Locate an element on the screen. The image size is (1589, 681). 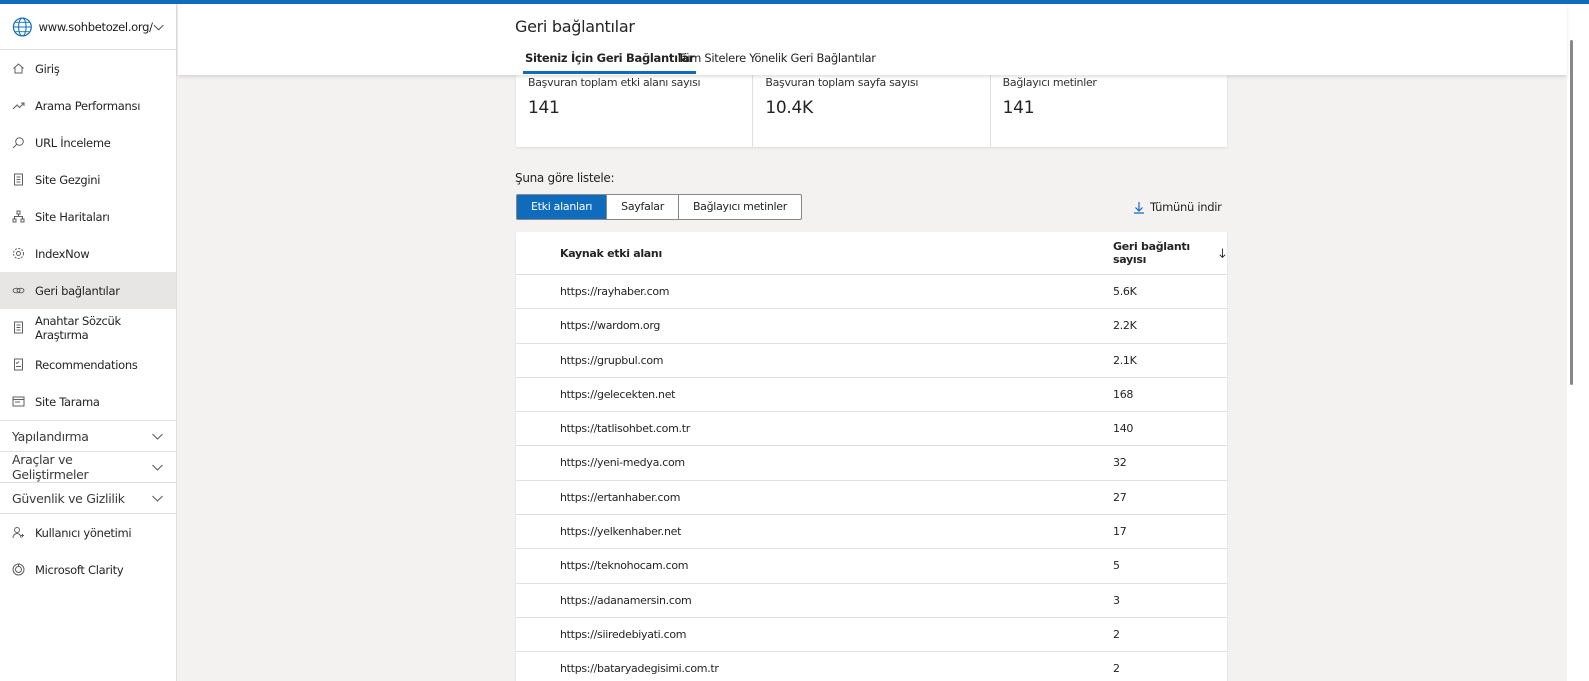
tab-all-sites-backlinks: Tüm Sitelere Yönelik Geri Bağlantılar is located at coordinates (777, 58).